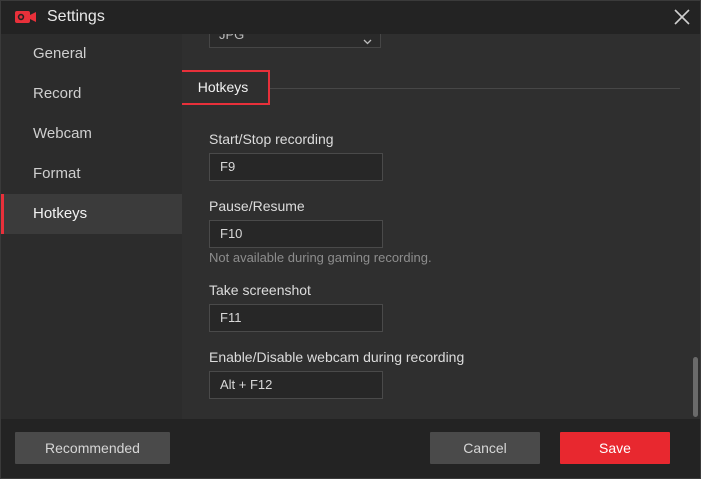  I want to click on window-title: Settings, so click(76, 16).